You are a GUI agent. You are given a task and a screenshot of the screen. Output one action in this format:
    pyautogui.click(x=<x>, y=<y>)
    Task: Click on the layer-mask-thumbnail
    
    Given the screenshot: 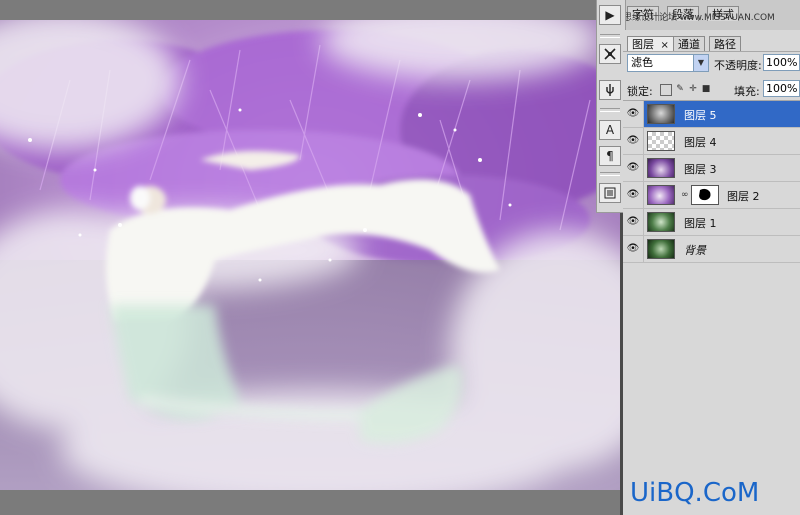 What is the action you would take?
    pyautogui.click(x=705, y=195)
    